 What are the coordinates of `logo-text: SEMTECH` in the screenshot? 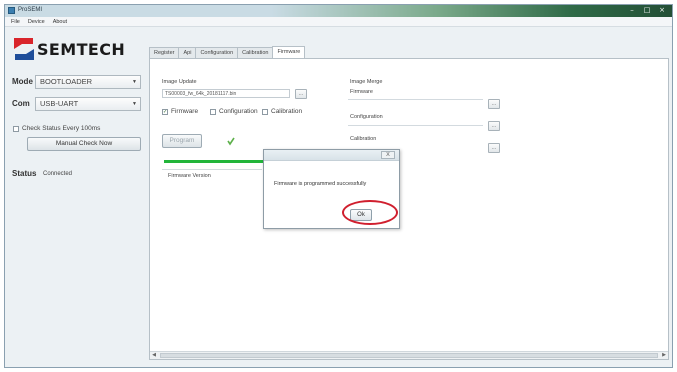 It's located at (81, 49).